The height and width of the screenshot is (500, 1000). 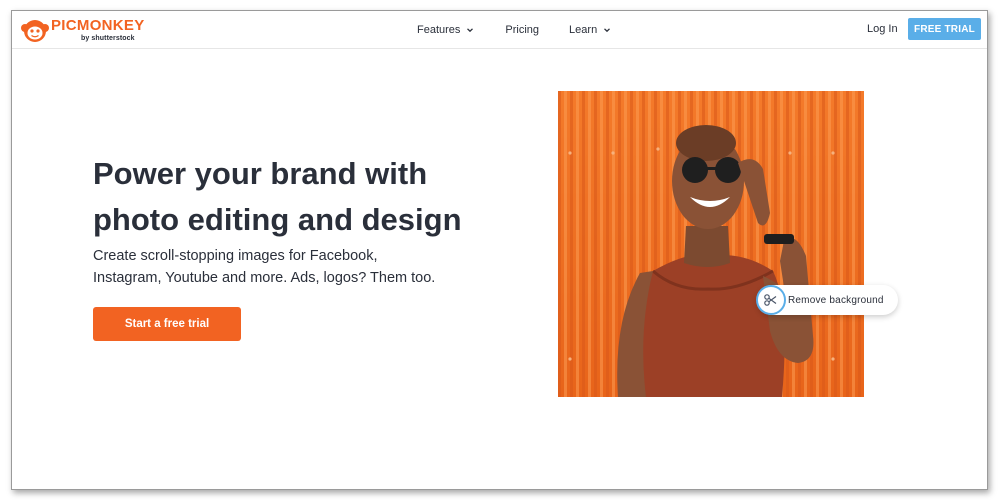 What do you see at coordinates (836, 300) in the screenshot?
I see `remove-background-label: Remove background` at bounding box center [836, 300].